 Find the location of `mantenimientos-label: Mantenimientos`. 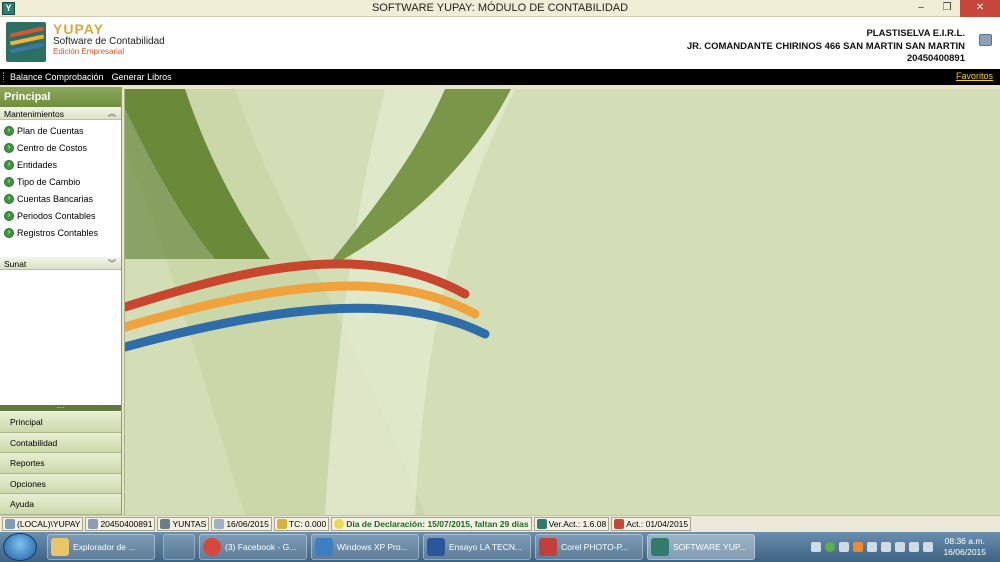

mantenimientos-label: Mantenimientos is located at coordinates (34, 114).